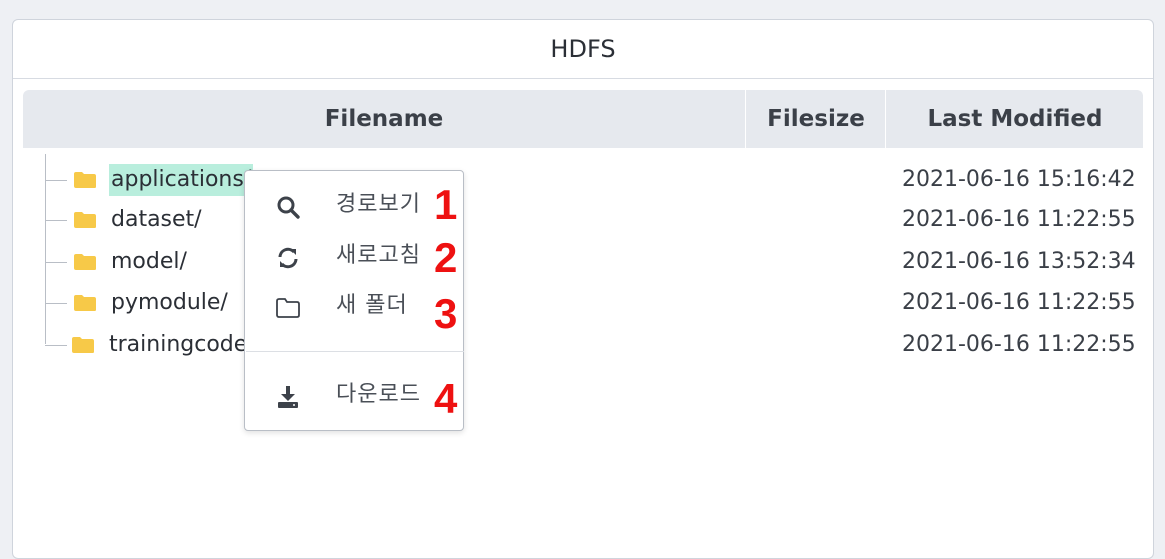 The height and width of the screenshot is (559, 1165). I want to click on menu-item-new-folder: 새 폴더, so click(354, 307).